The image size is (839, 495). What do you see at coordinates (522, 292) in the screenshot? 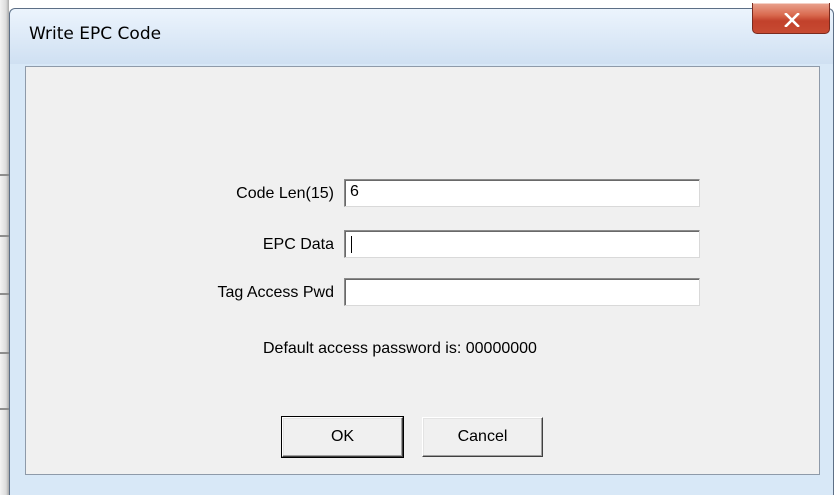
I see `access-pwd-input` at bounding box center [522, 292].